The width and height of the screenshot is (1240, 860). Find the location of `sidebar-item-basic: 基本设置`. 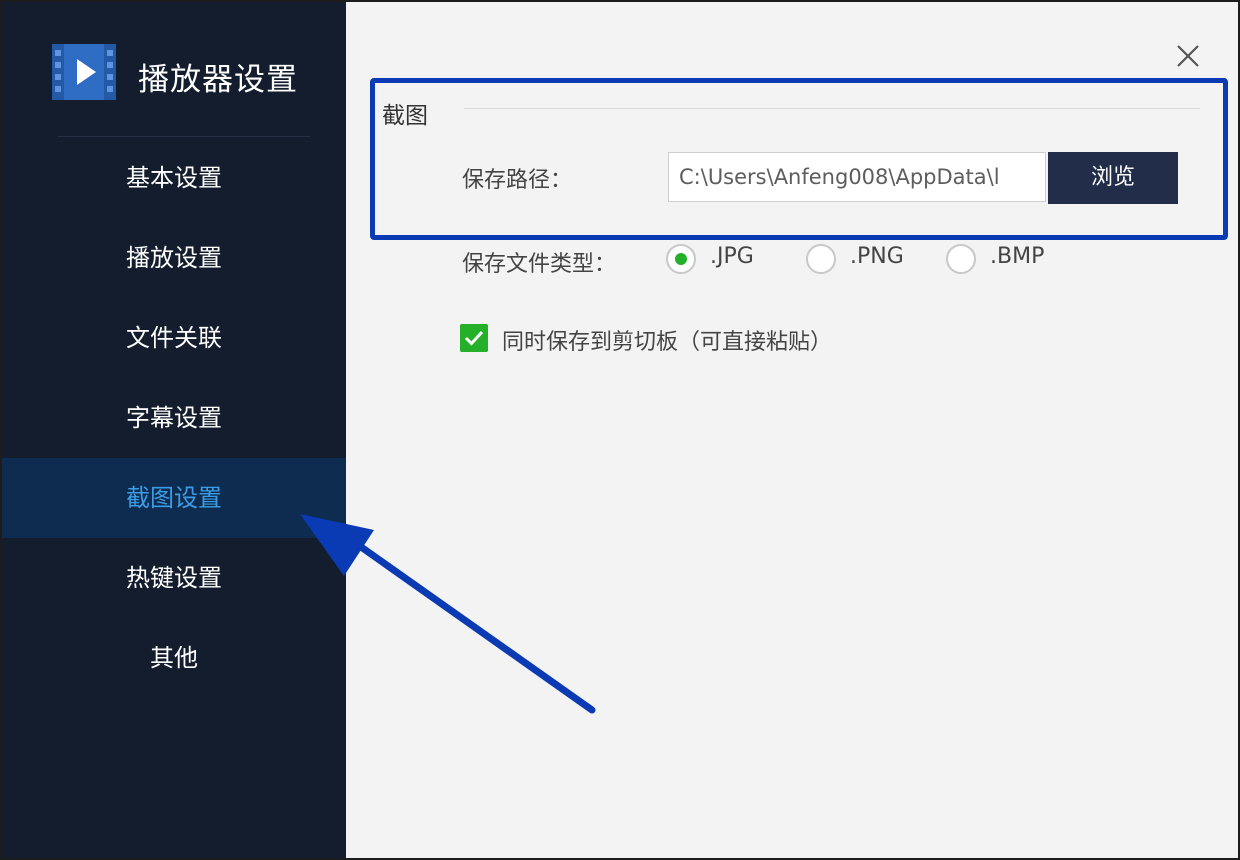

sidebar-item-basic: 基本设置 is located at coordinates (174, 178).